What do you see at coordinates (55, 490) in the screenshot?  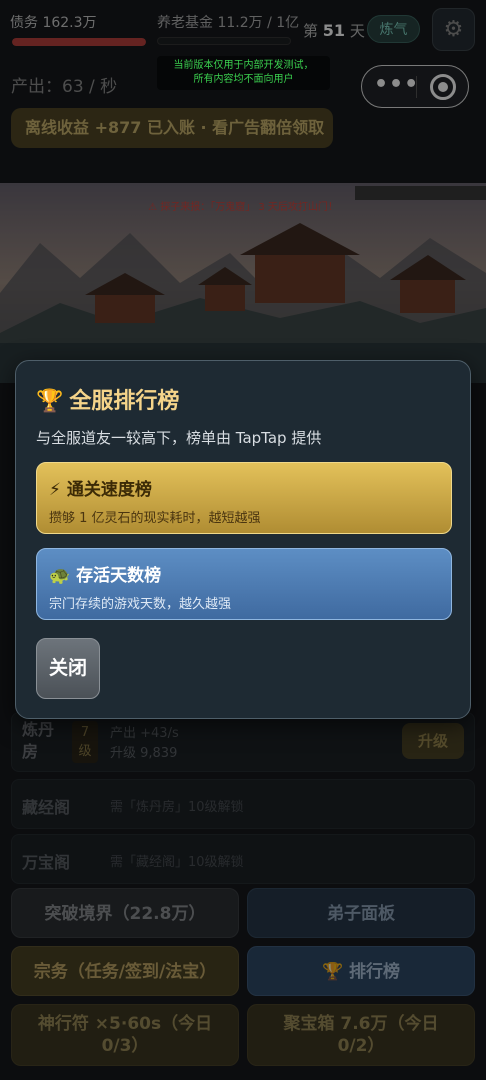 I see `lightning-icon: ⚡` at bounding box center [55, 490].